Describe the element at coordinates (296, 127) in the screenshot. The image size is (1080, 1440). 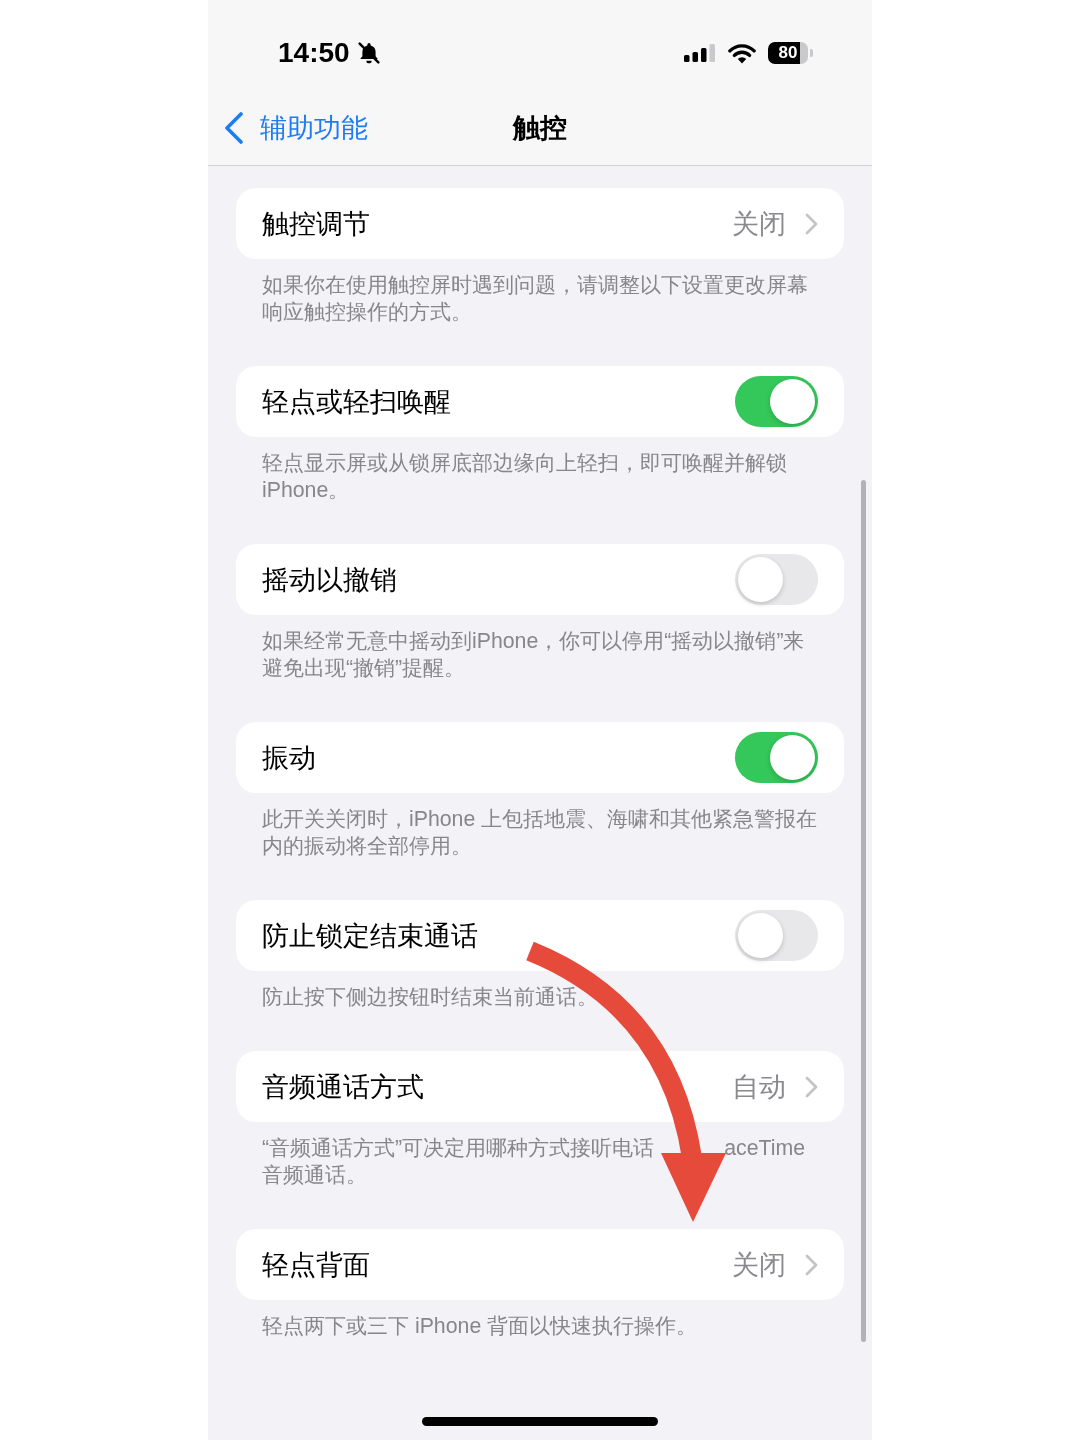
I see `back-button: 辅助功能` at that location.